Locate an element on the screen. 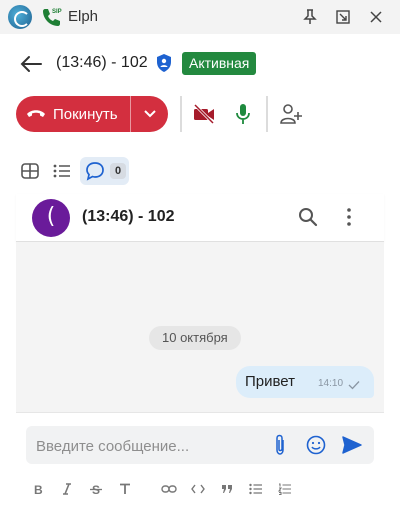 The width and height of the screenshot is (400, 526). shield-icon is located at coordinates (164, 63).